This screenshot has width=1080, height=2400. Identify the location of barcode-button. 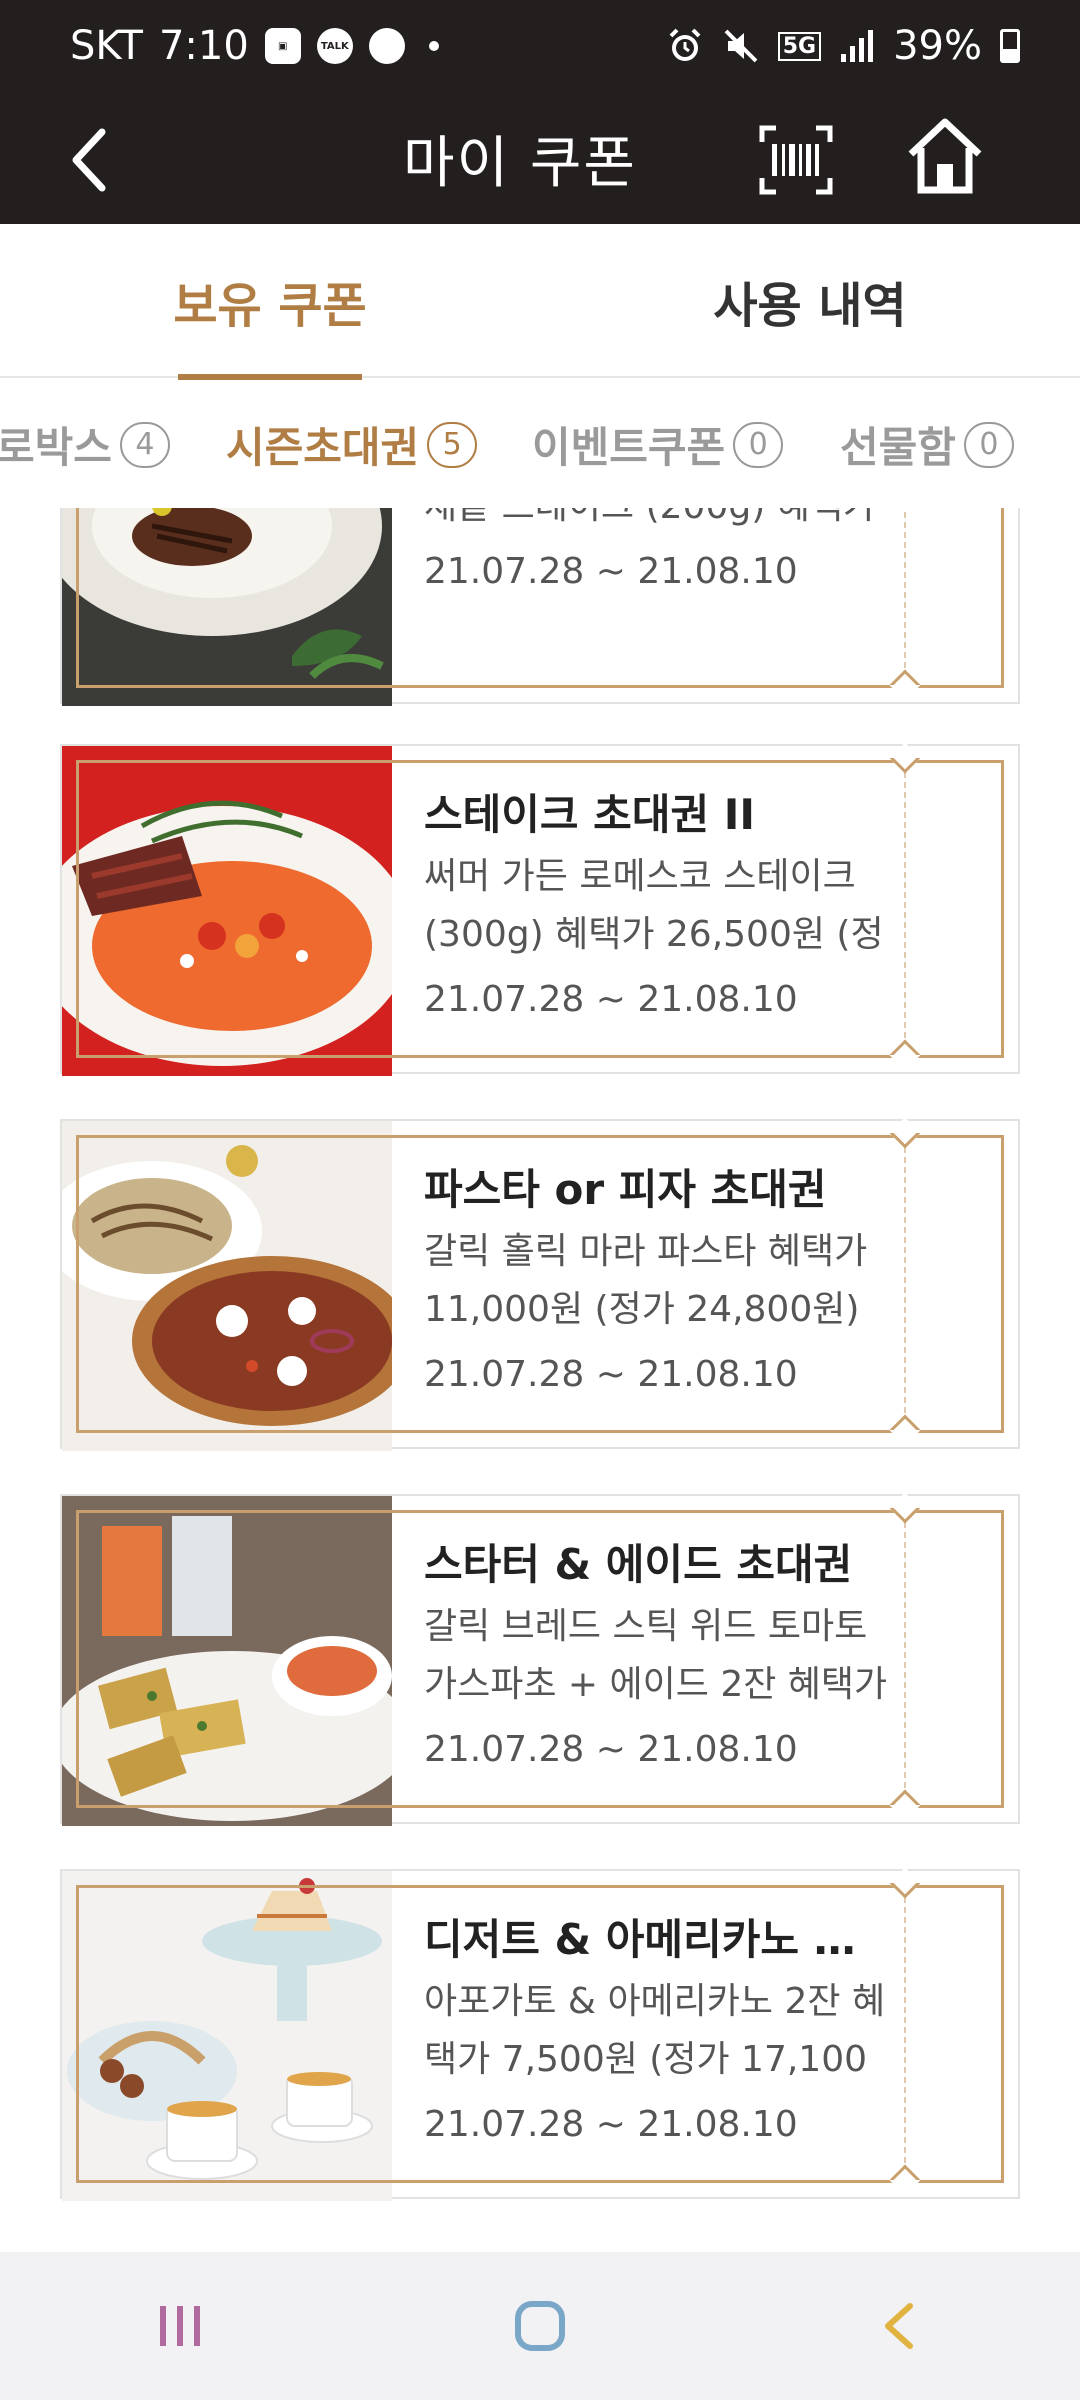
(796, 160).